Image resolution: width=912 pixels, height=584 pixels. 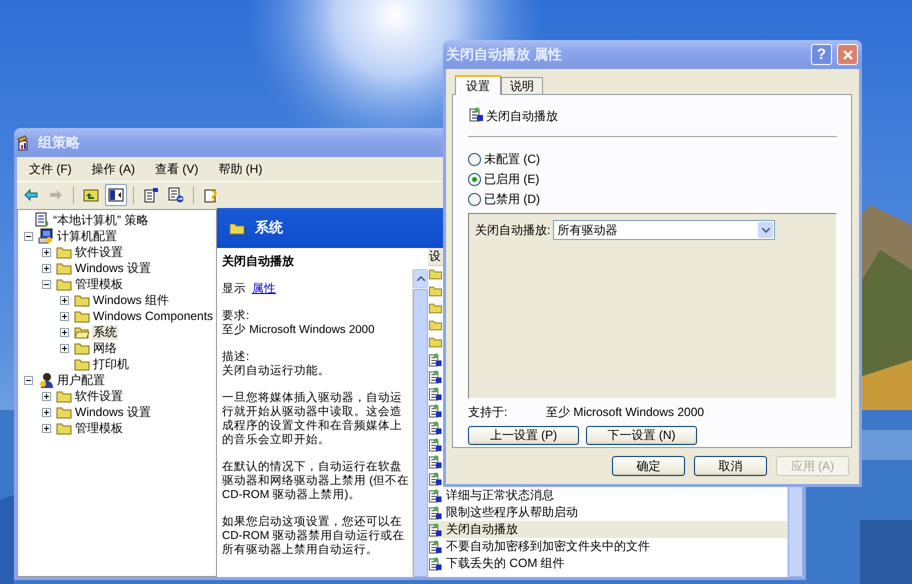 What do you see at coordinates (59, 143) in the screenshot?
I see `window-title: 组策略` at bounding box center [59, 143].